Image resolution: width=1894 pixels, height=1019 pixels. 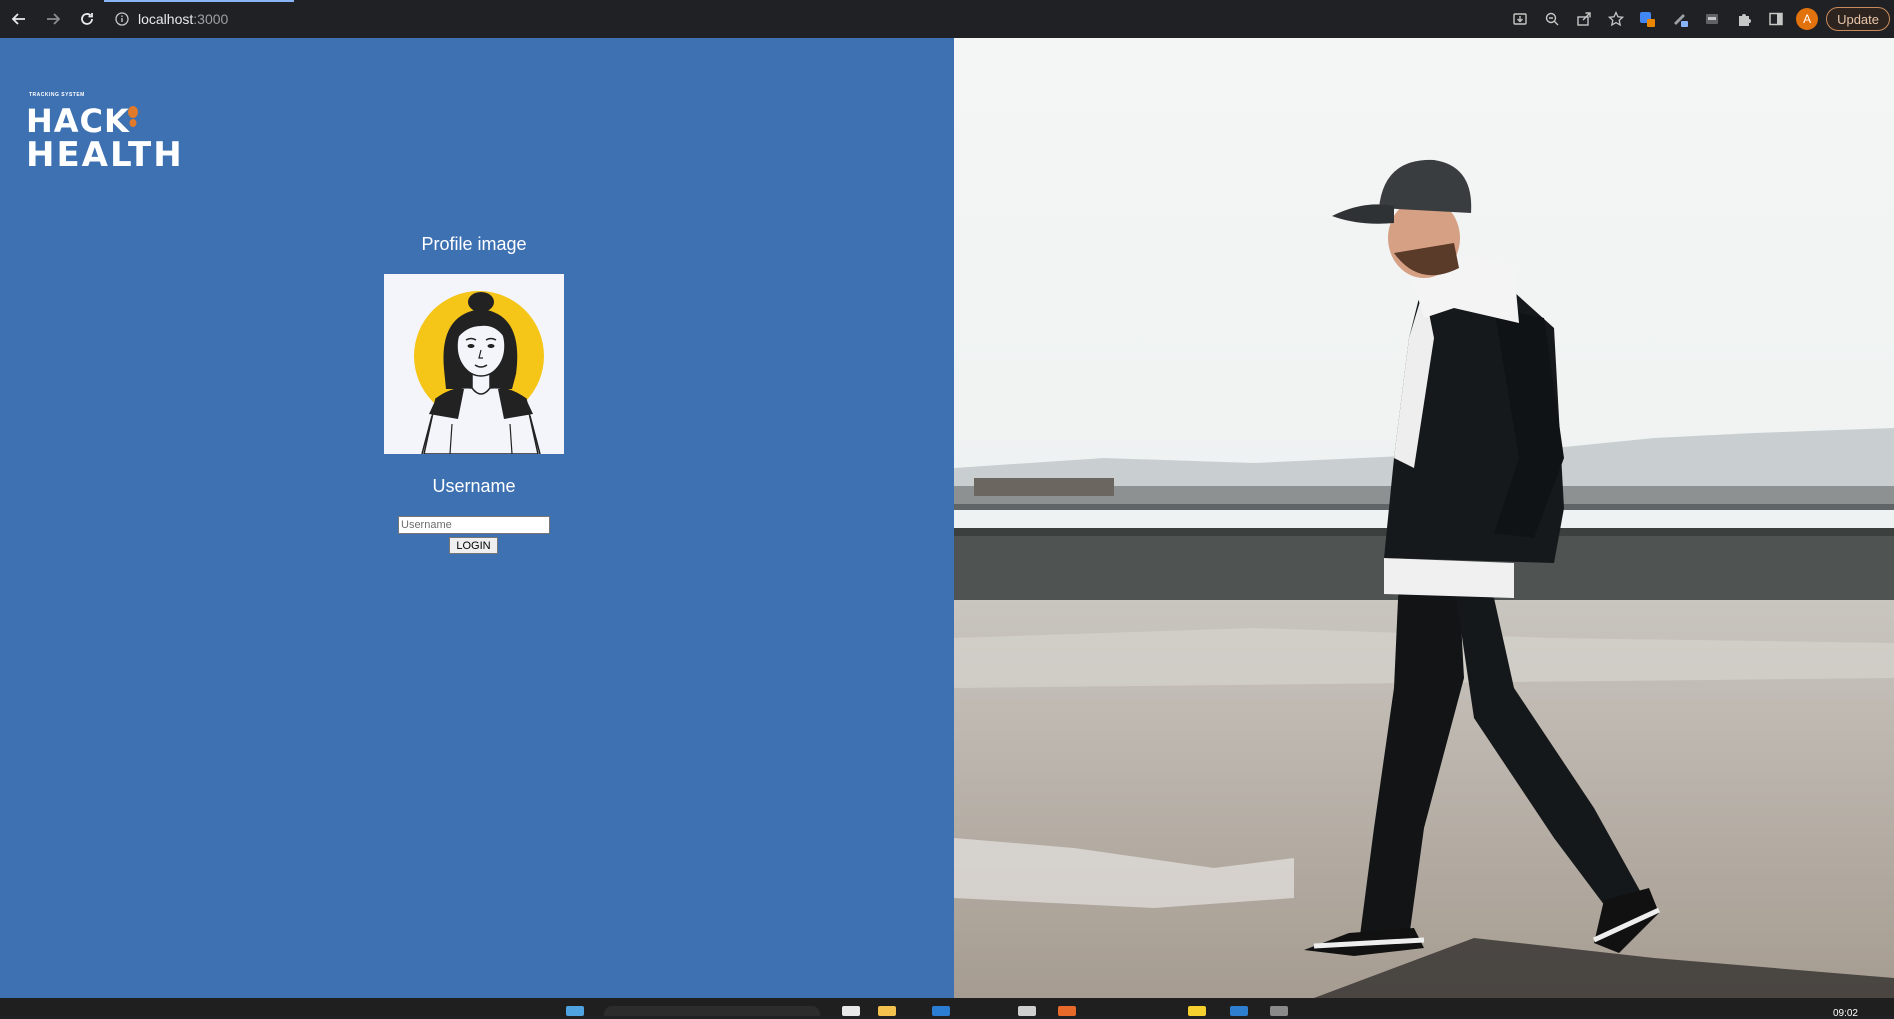 What do you see at coordinates (799, 19) in the screenshot?
I see `address-bar: localhost:3000` at bounding box center [799, 19].